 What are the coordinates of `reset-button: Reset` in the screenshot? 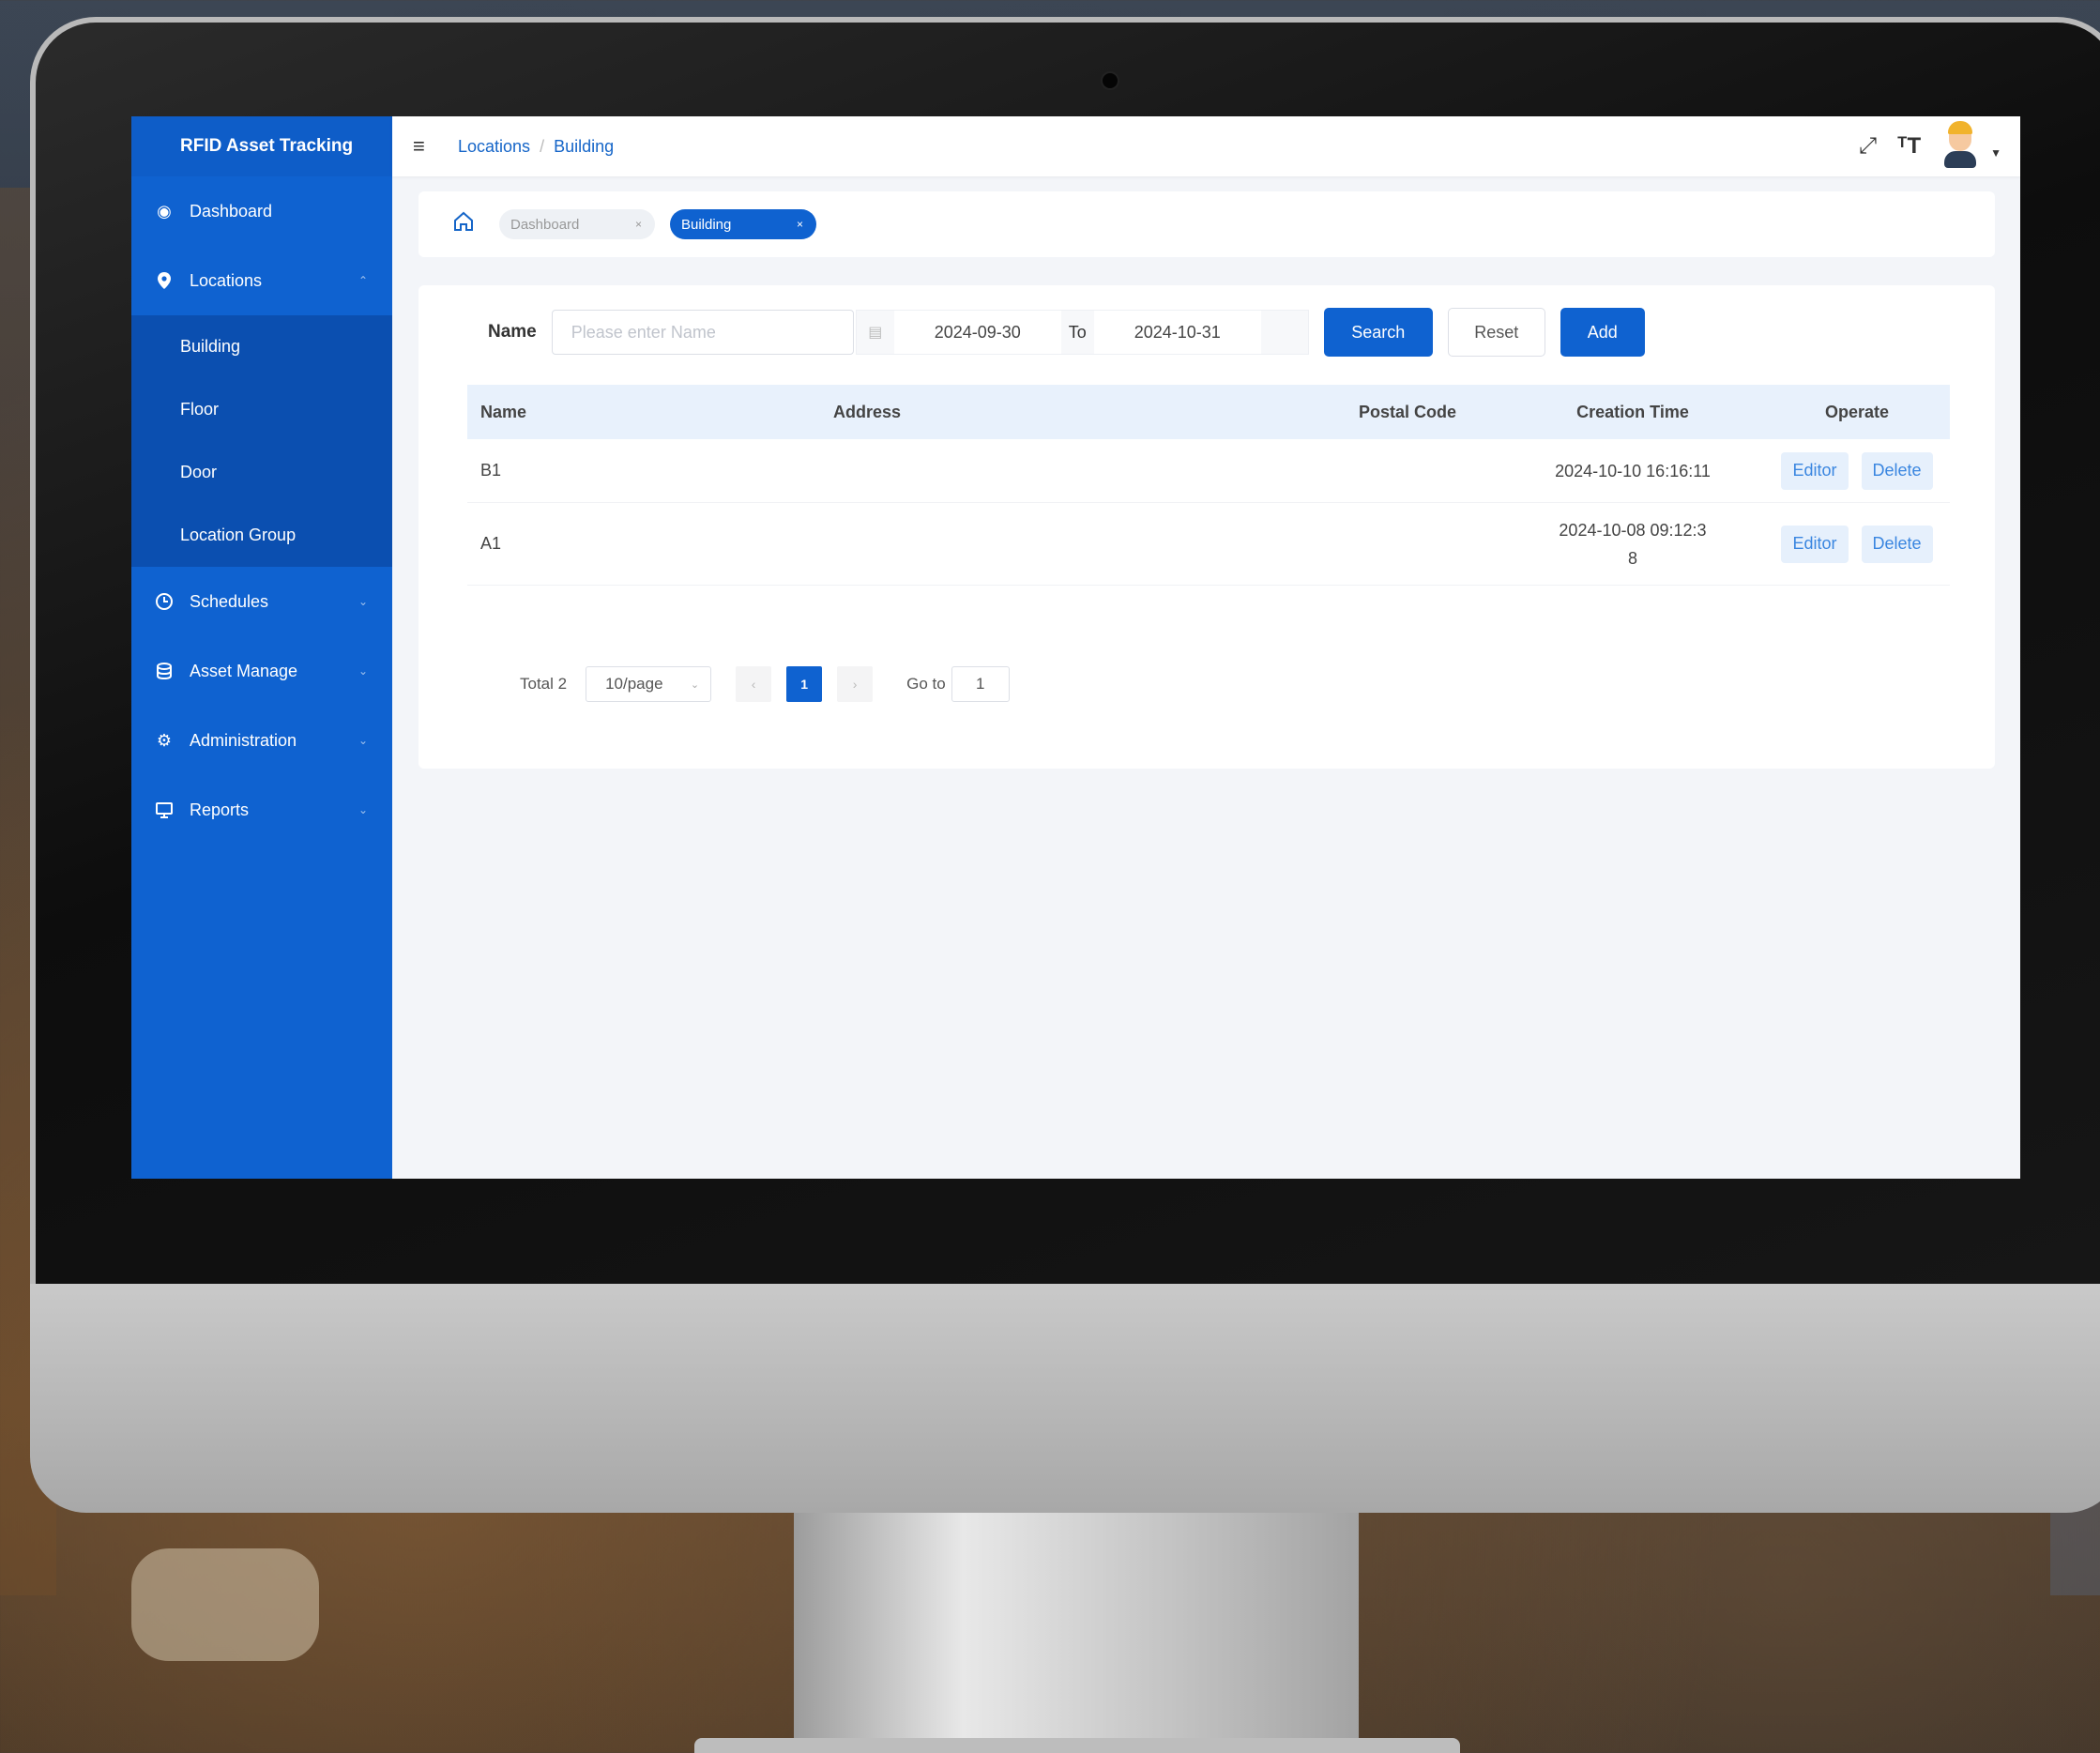 It's located at (1496, 333).